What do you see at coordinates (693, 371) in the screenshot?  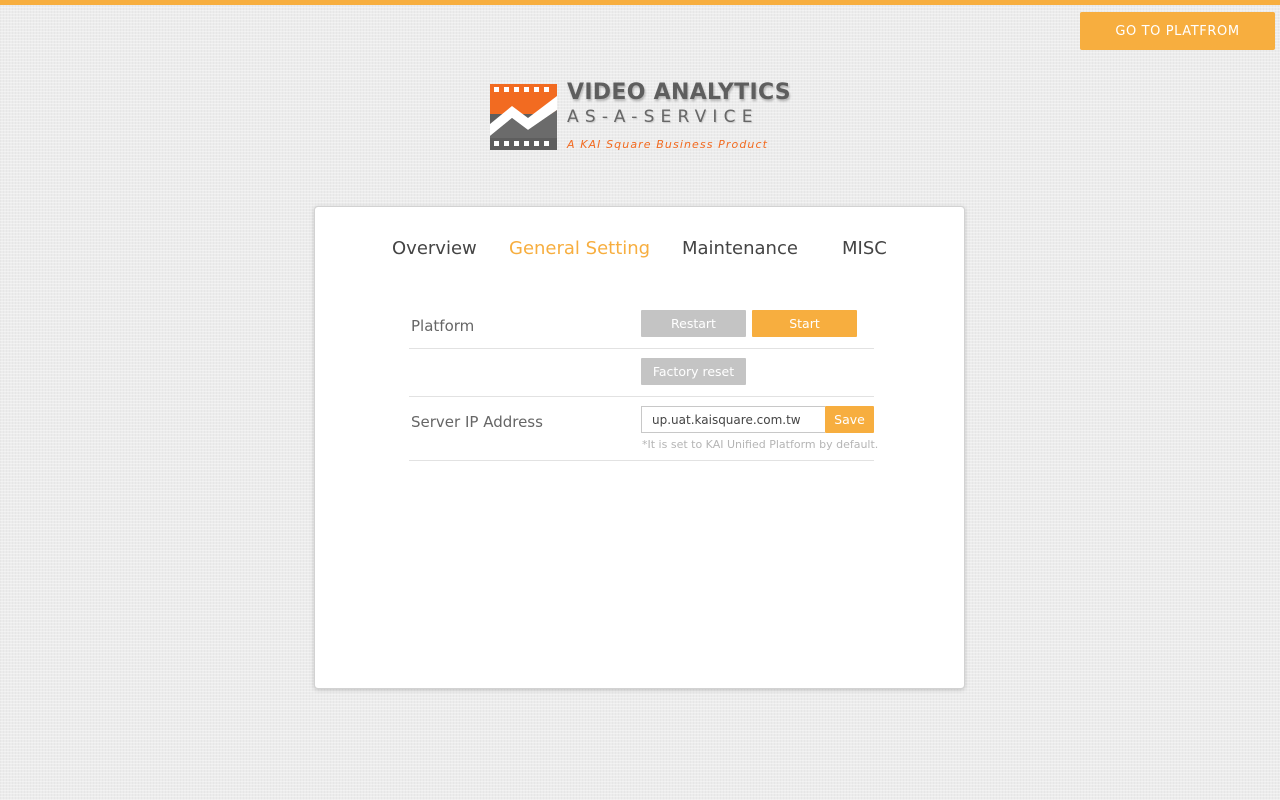 I see `factory-reset-button: Factory reset` at bounding box center [693, 371].